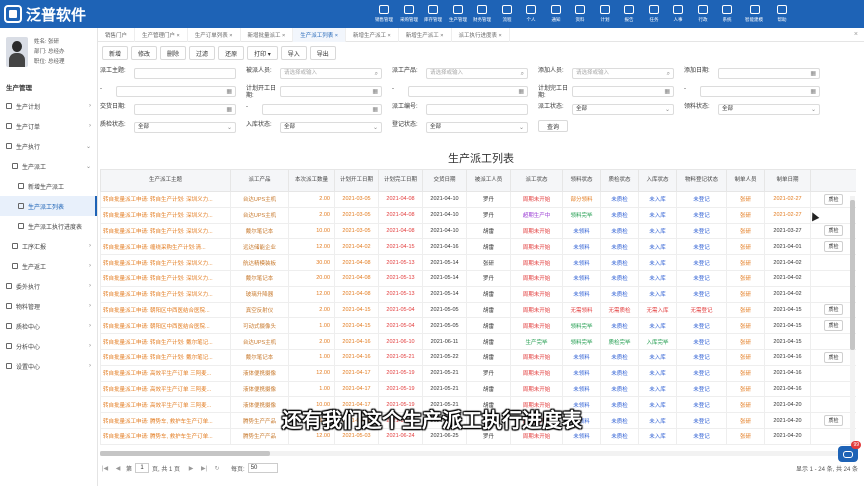 This screenshot has width=864, height=486. I want to click on column-header, so click(833, 180).